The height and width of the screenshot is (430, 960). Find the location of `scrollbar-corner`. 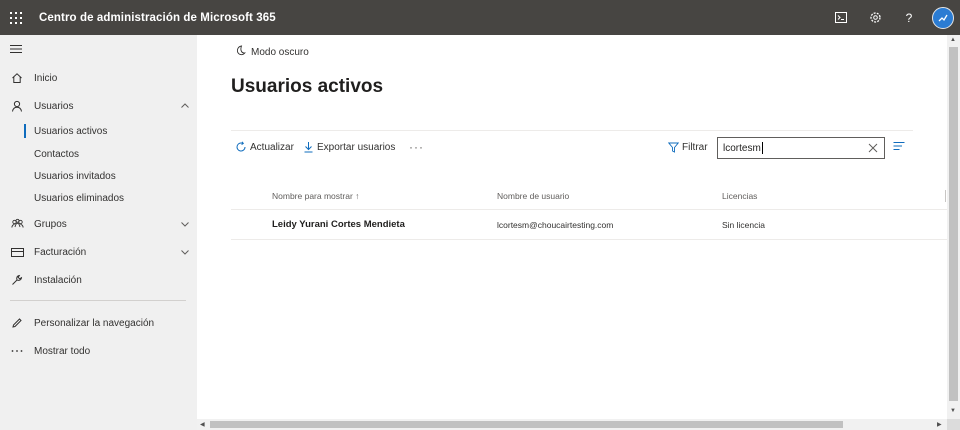

scrollbar-corner is located at coordinates (953, 424).